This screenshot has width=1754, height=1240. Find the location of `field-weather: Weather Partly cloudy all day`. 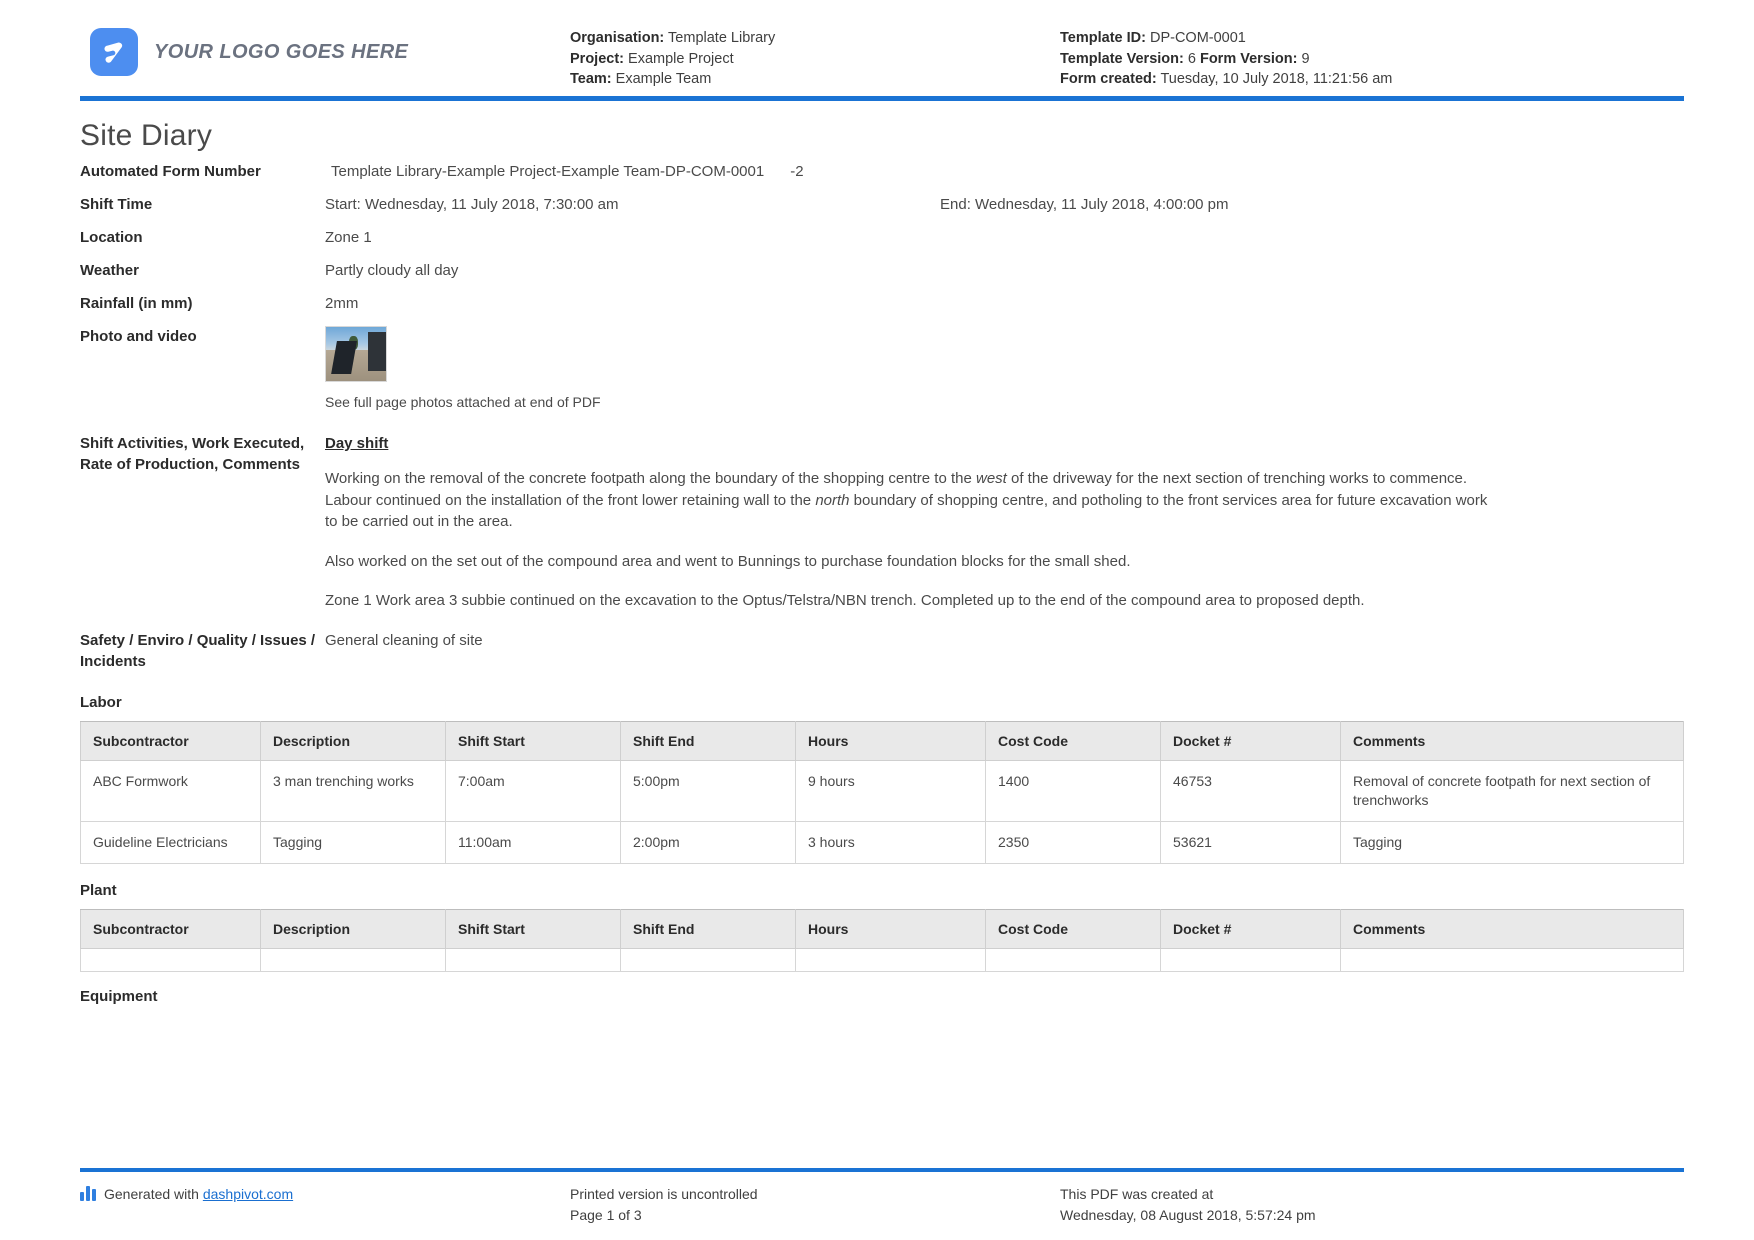

field-weather: Weather Partly cloudy all day is located at coordinates (882, 270).